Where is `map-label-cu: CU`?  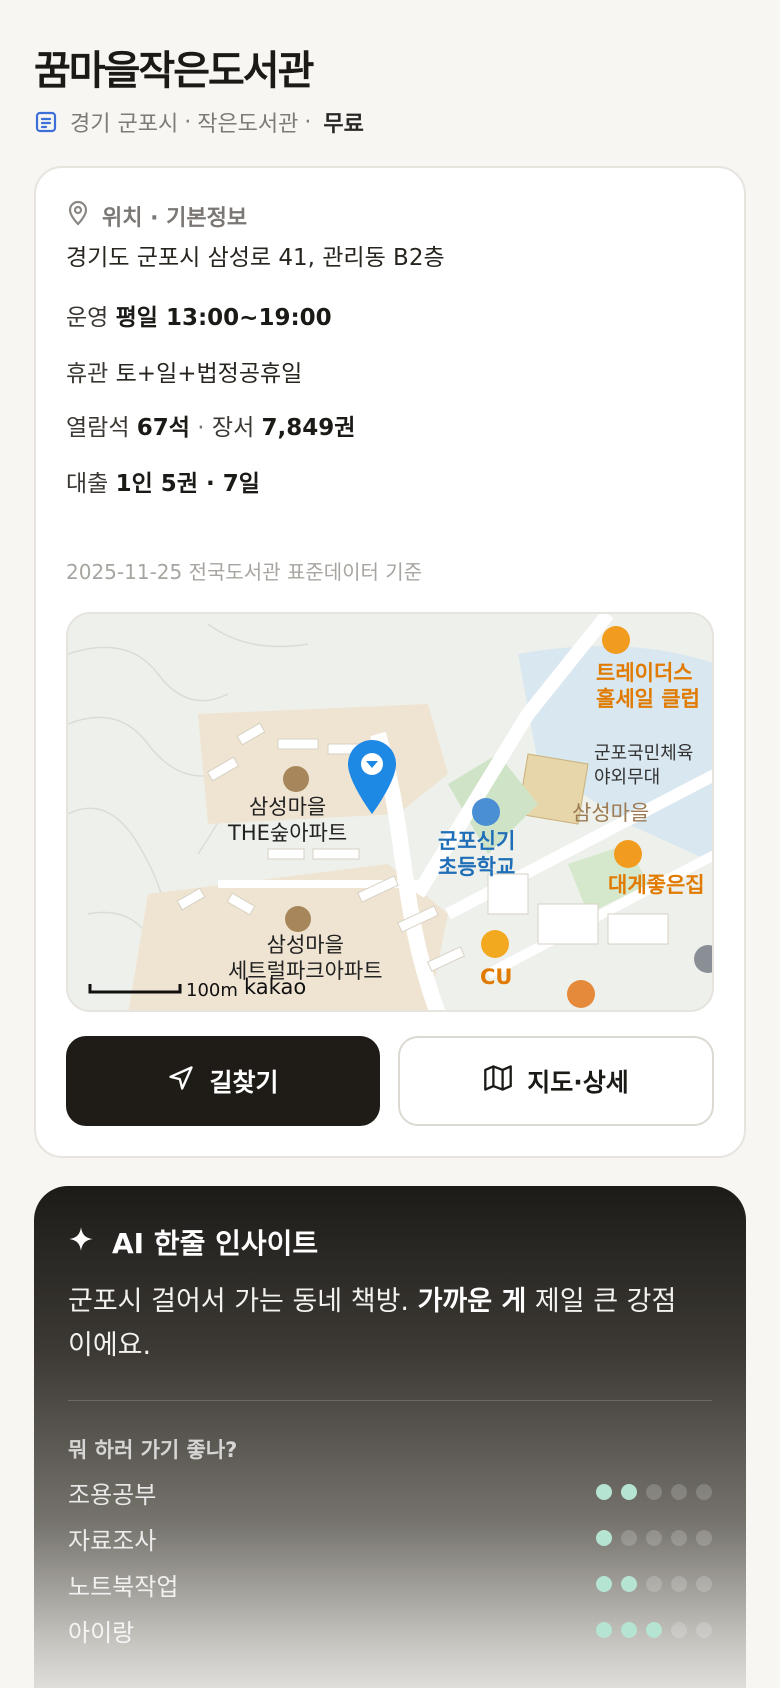
map-label-cu: CU is located at coordinates (496, 977).